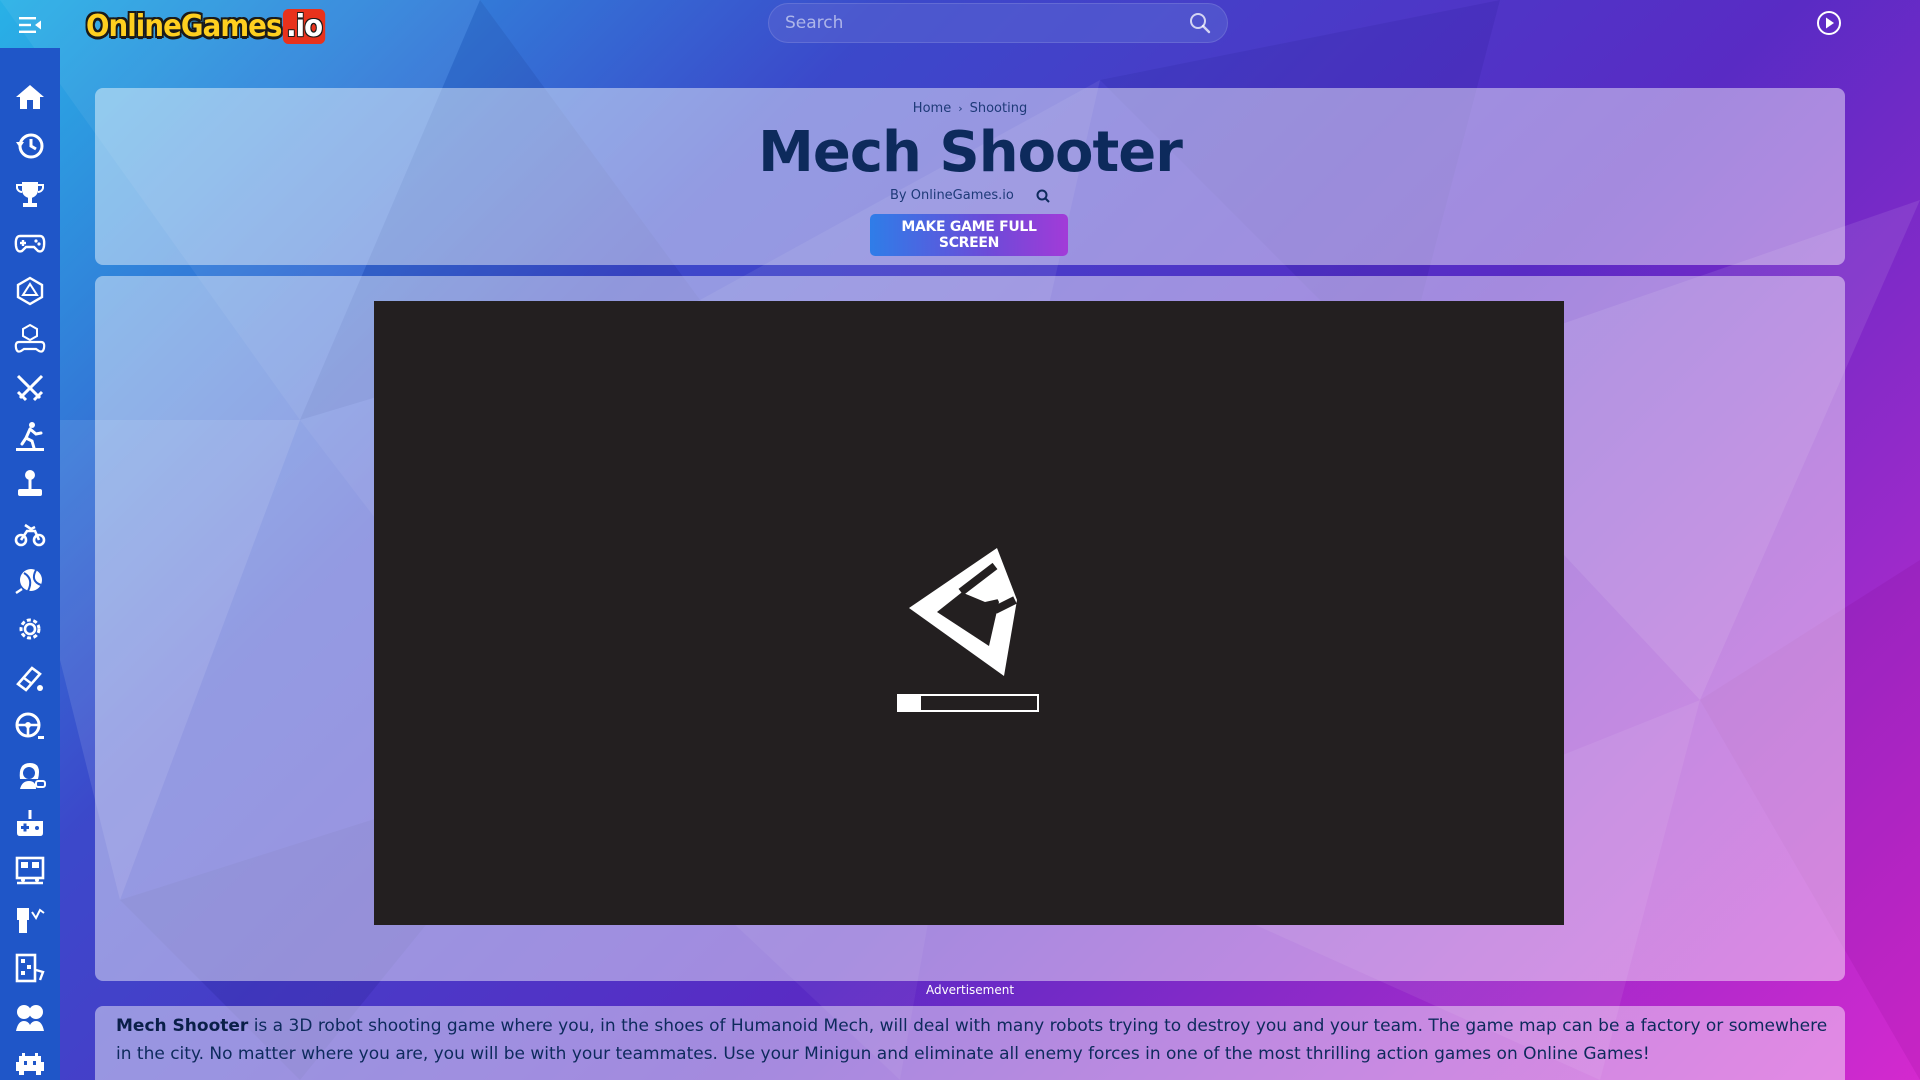 The height and width of the screenshot is (1080, 1920). I want to click on sidebar-item-ball, so click(30, 581).